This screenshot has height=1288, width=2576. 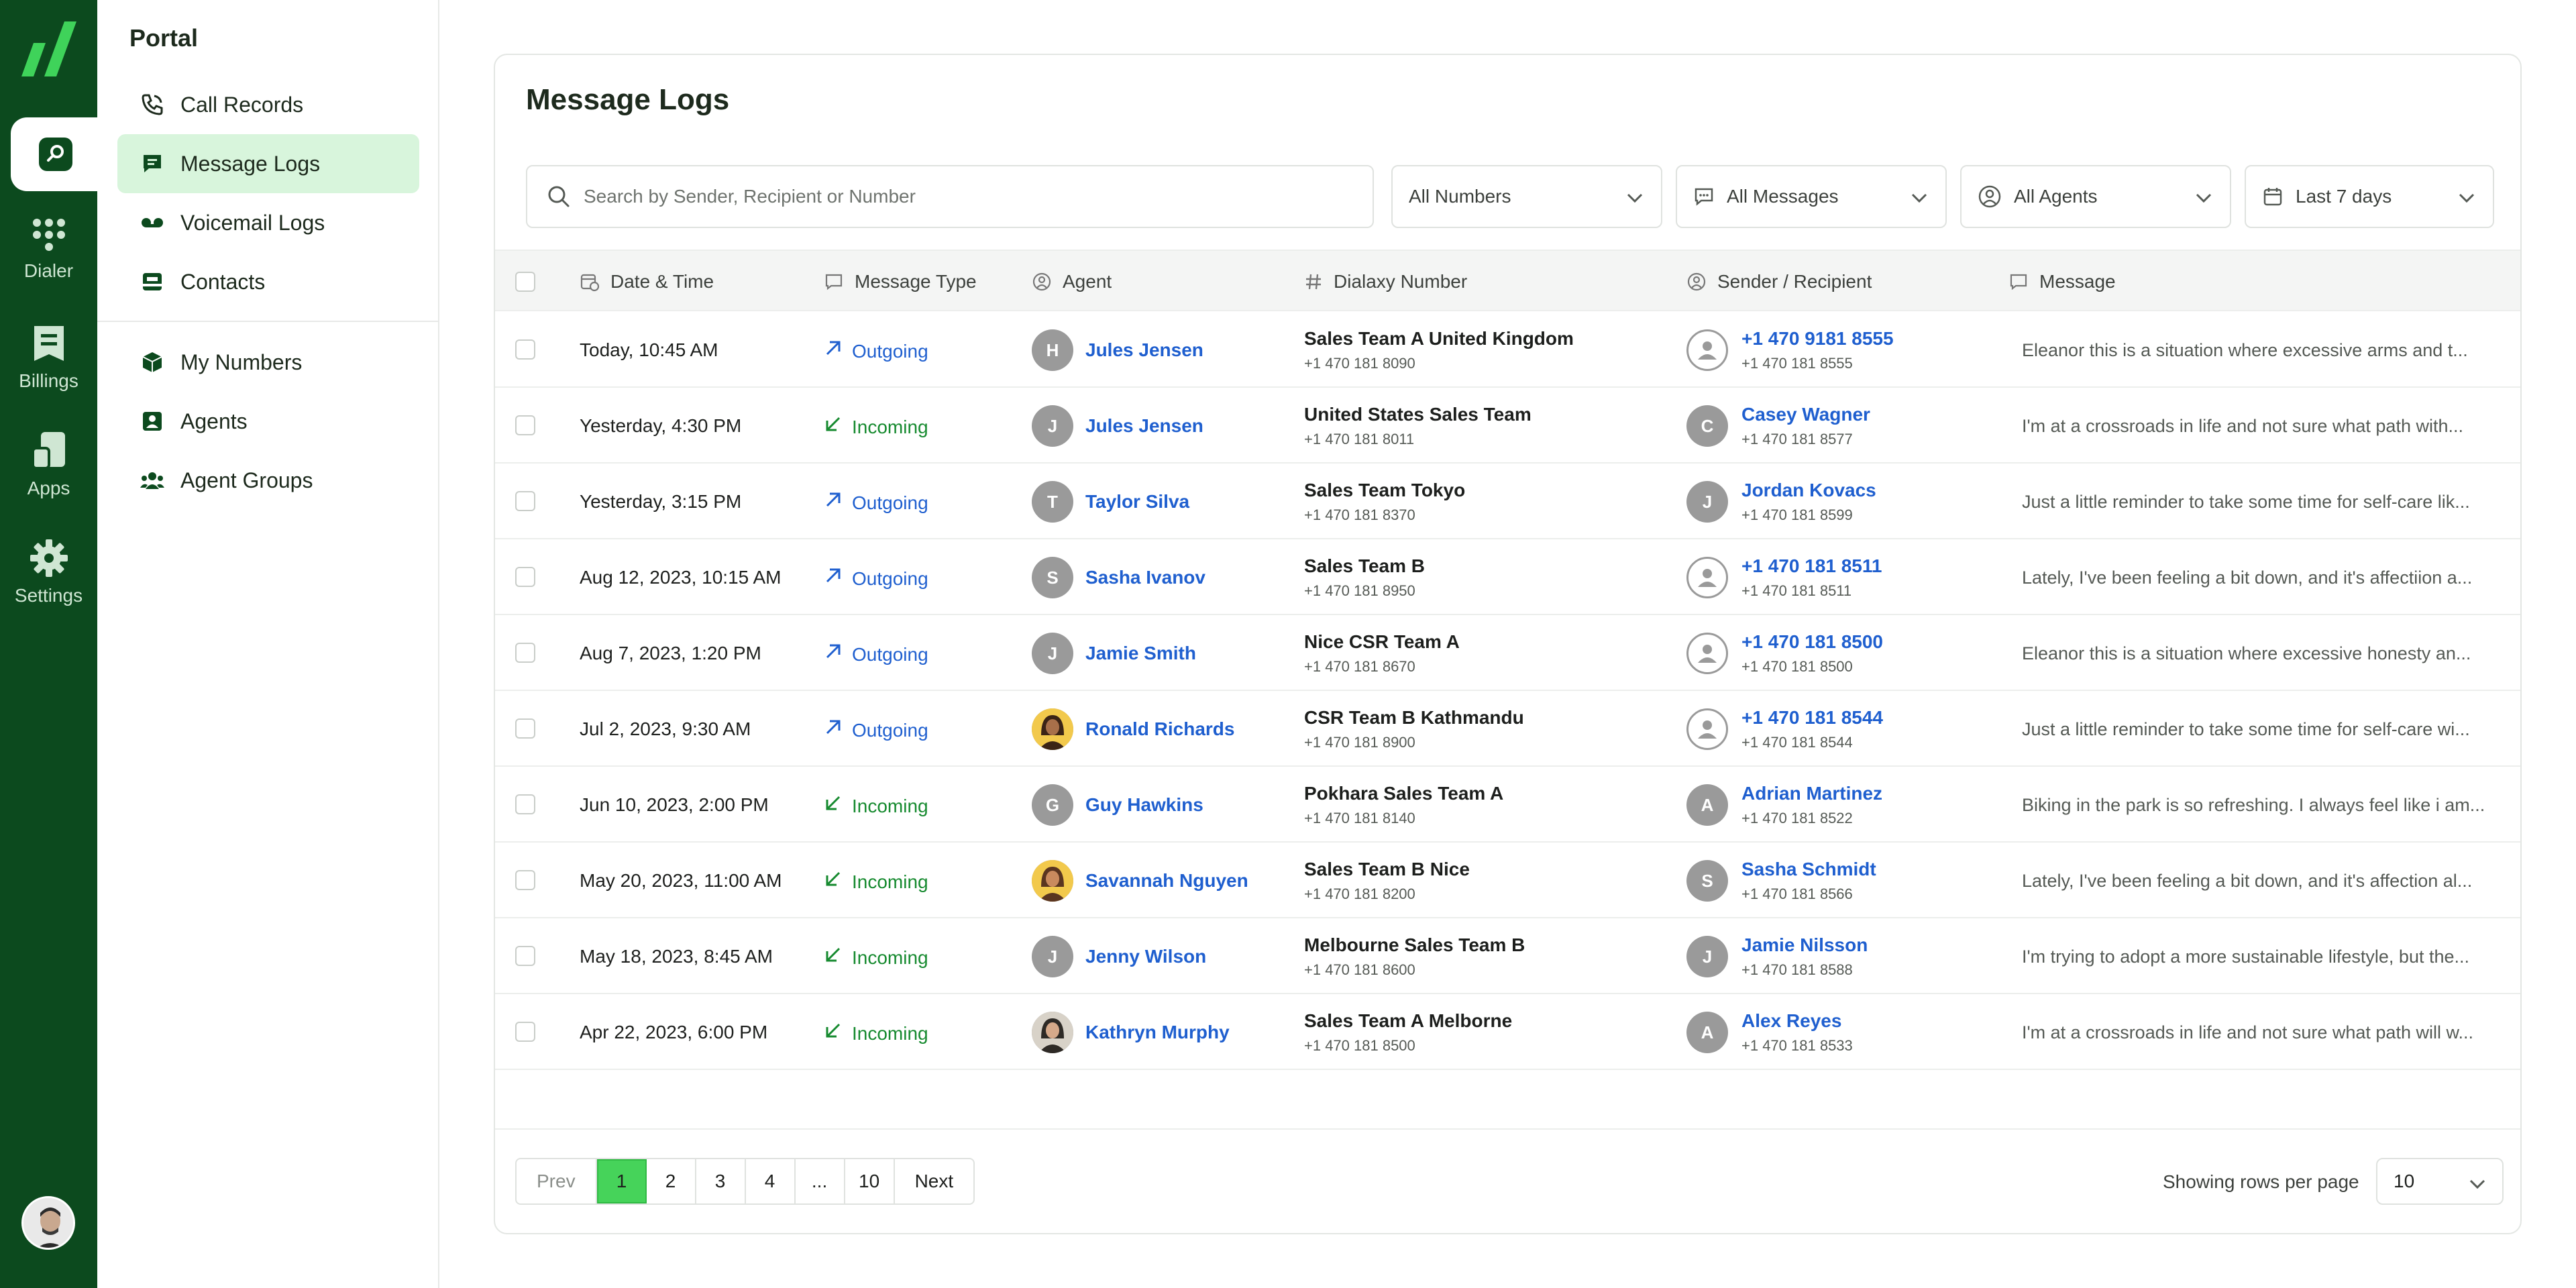 What do you see at coordinates (1817, 339) in the screenshot?
I see `sender-name-link: +1 470 9181 8555` at bounding box center [1817, 339].